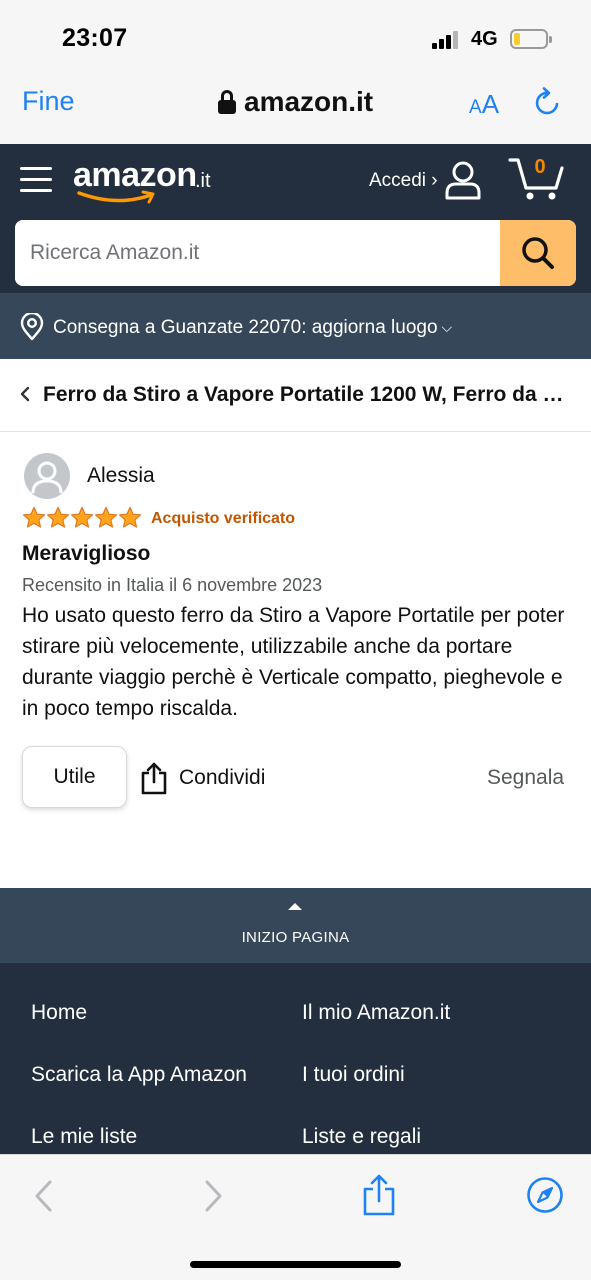 This screenshot has height=1280, width=591. Describe the element at coordinates (295, 925) in the screenshot. I see `back-to-top: INIZIO PAGINA` at that location.